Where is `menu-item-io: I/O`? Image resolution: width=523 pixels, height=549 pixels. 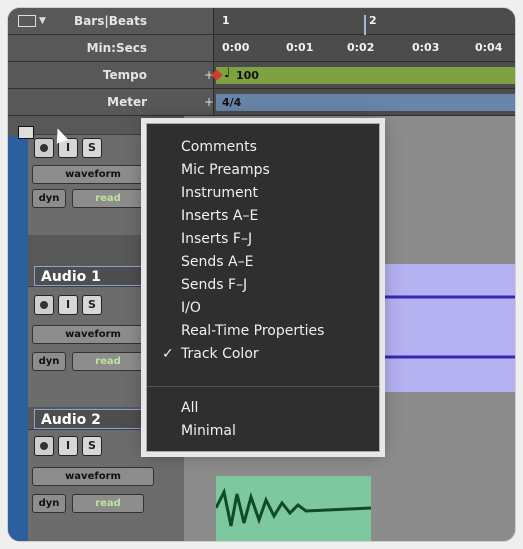
menu-item-io: I/O is located at coordinates (263, 308).